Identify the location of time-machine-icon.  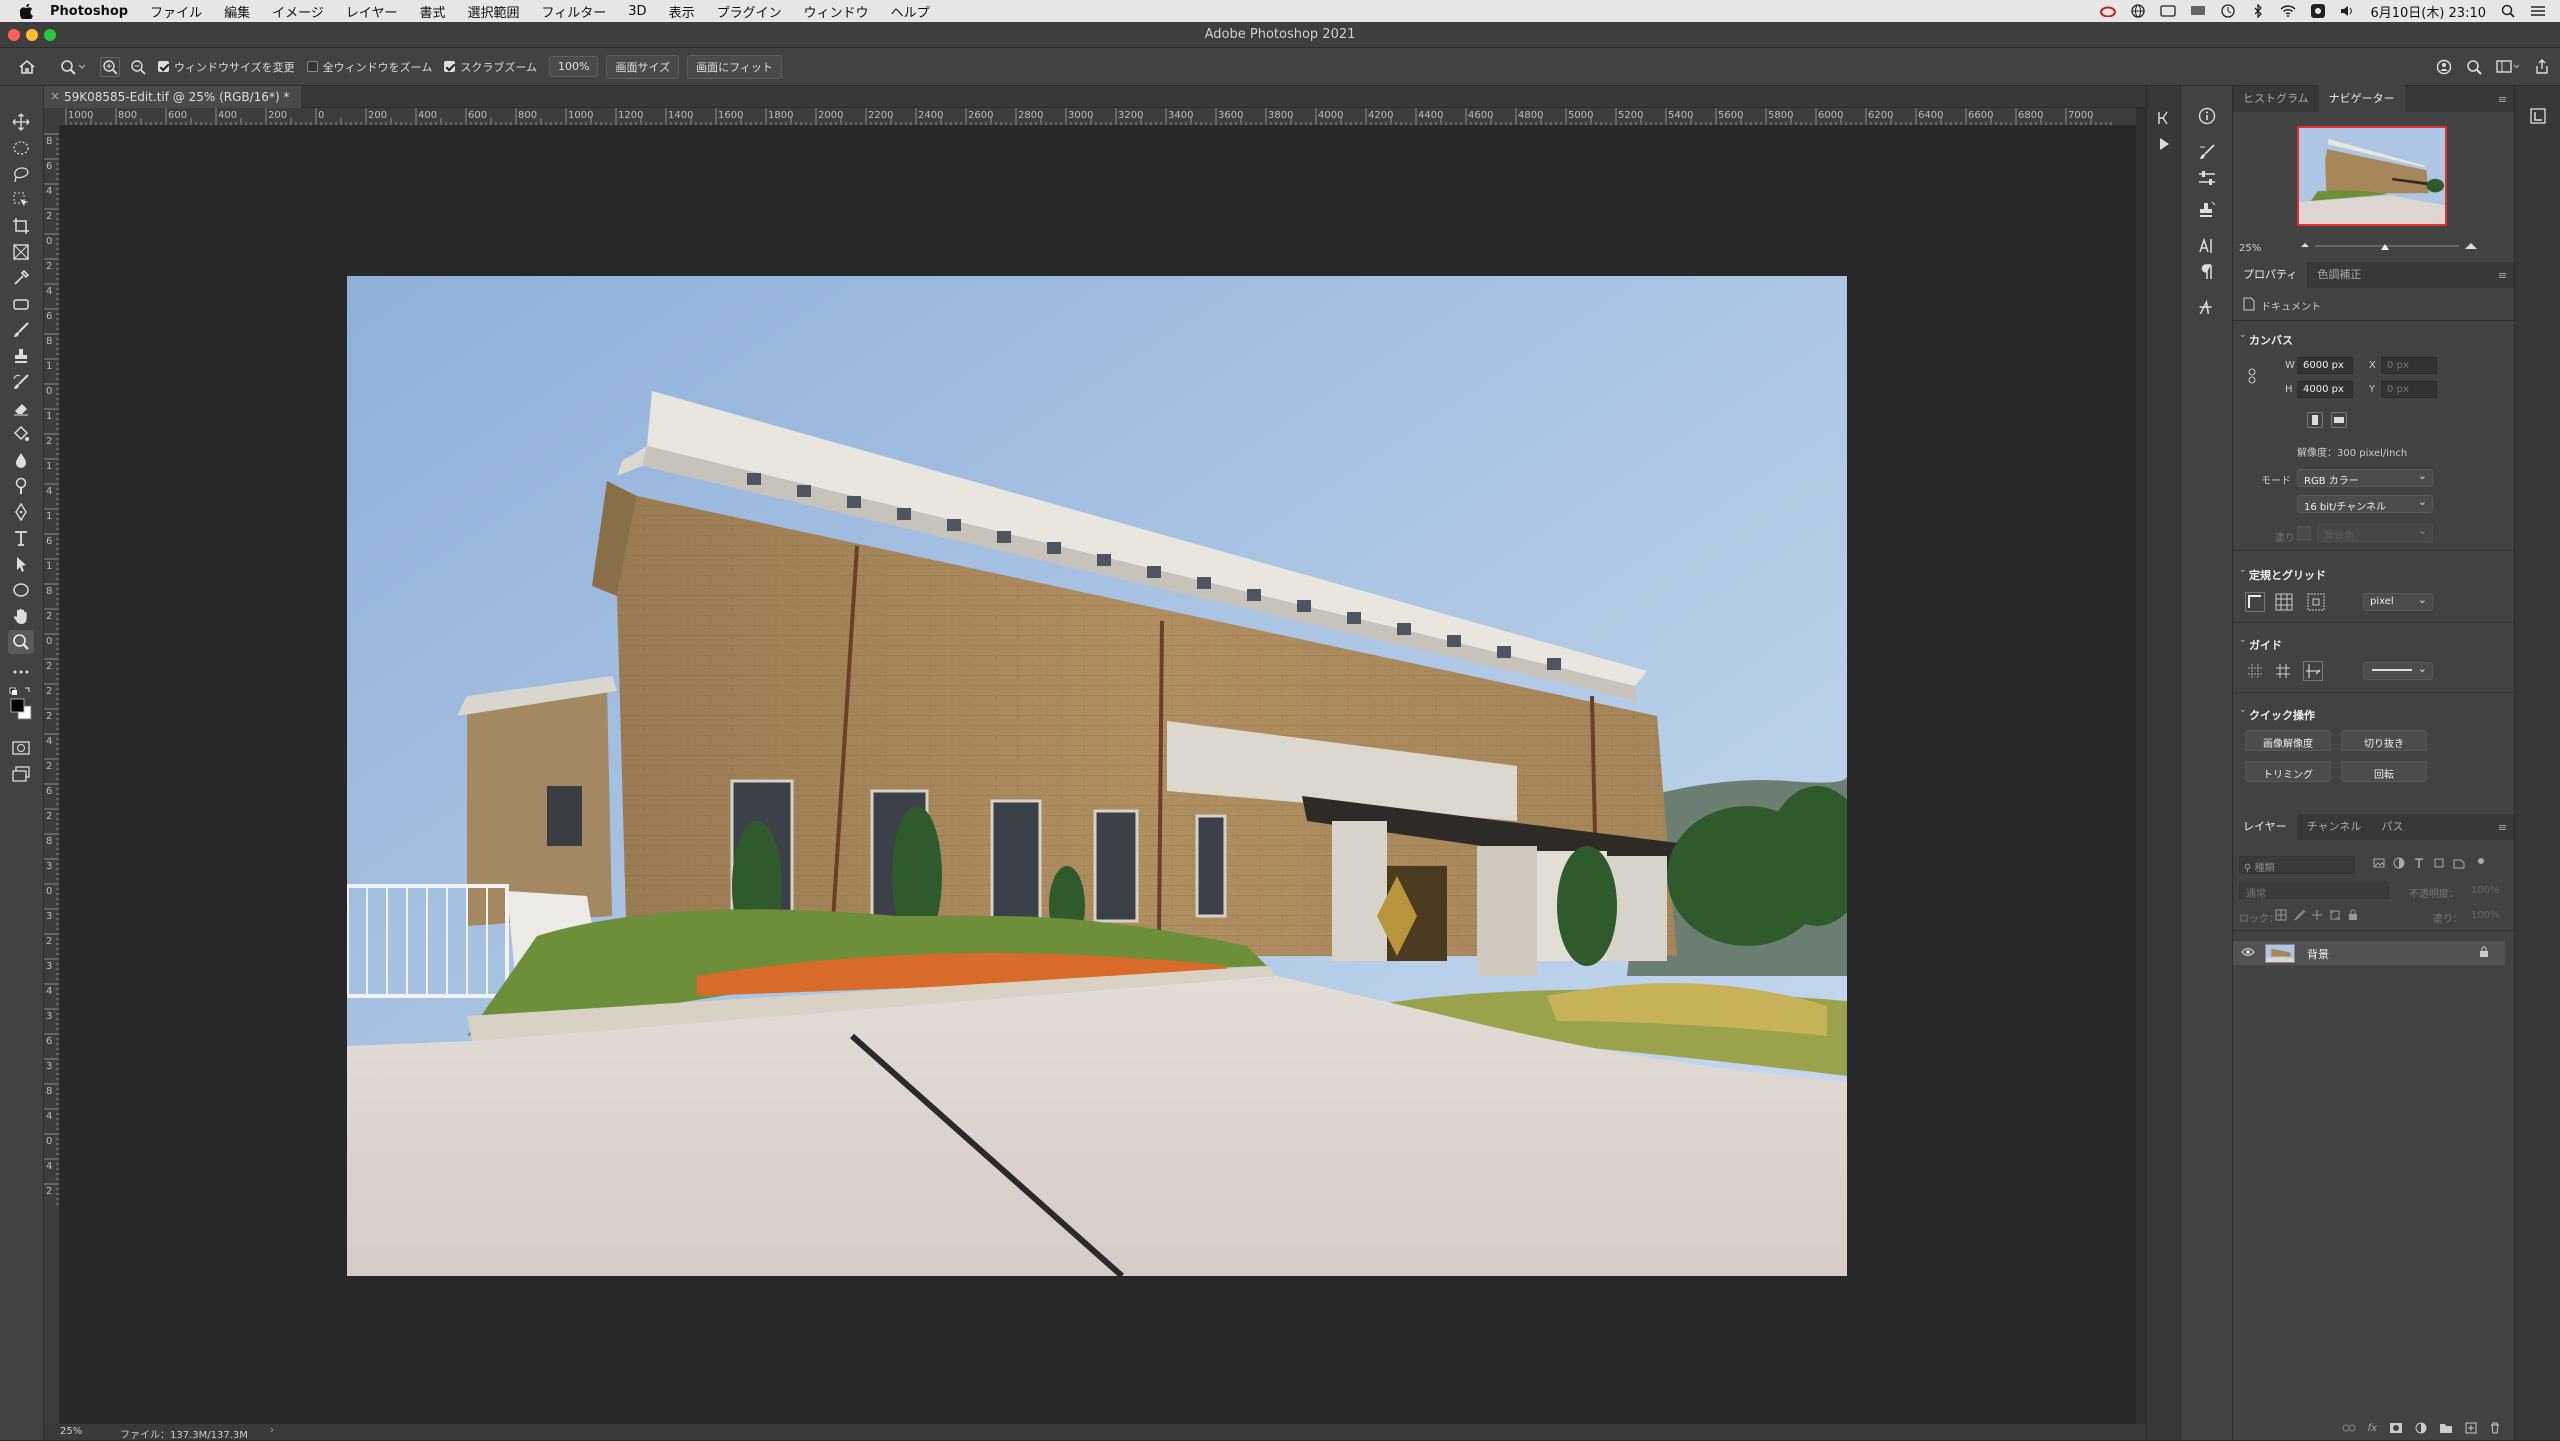
(2228, 11).